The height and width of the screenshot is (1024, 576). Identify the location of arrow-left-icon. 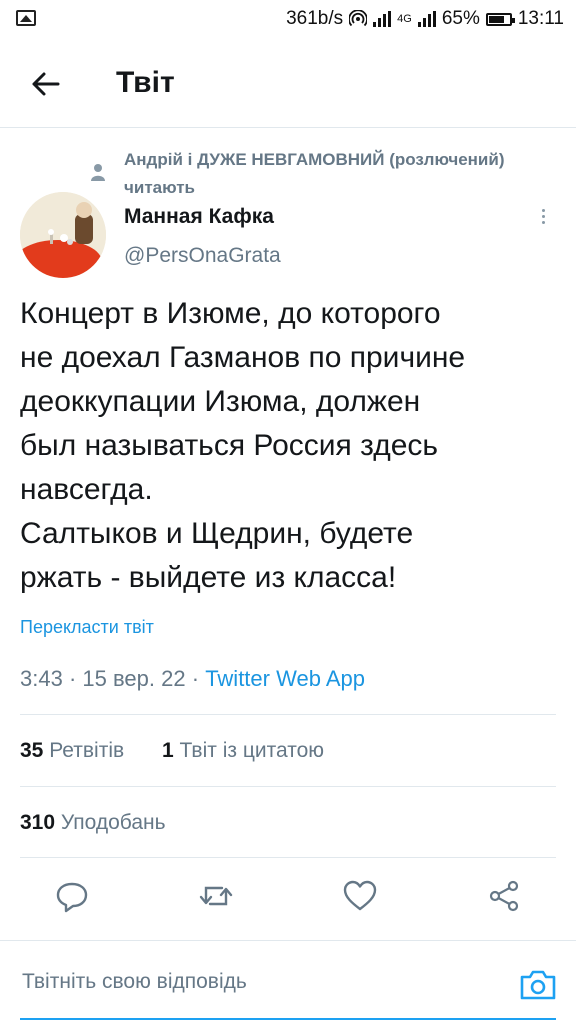
(46, 84).